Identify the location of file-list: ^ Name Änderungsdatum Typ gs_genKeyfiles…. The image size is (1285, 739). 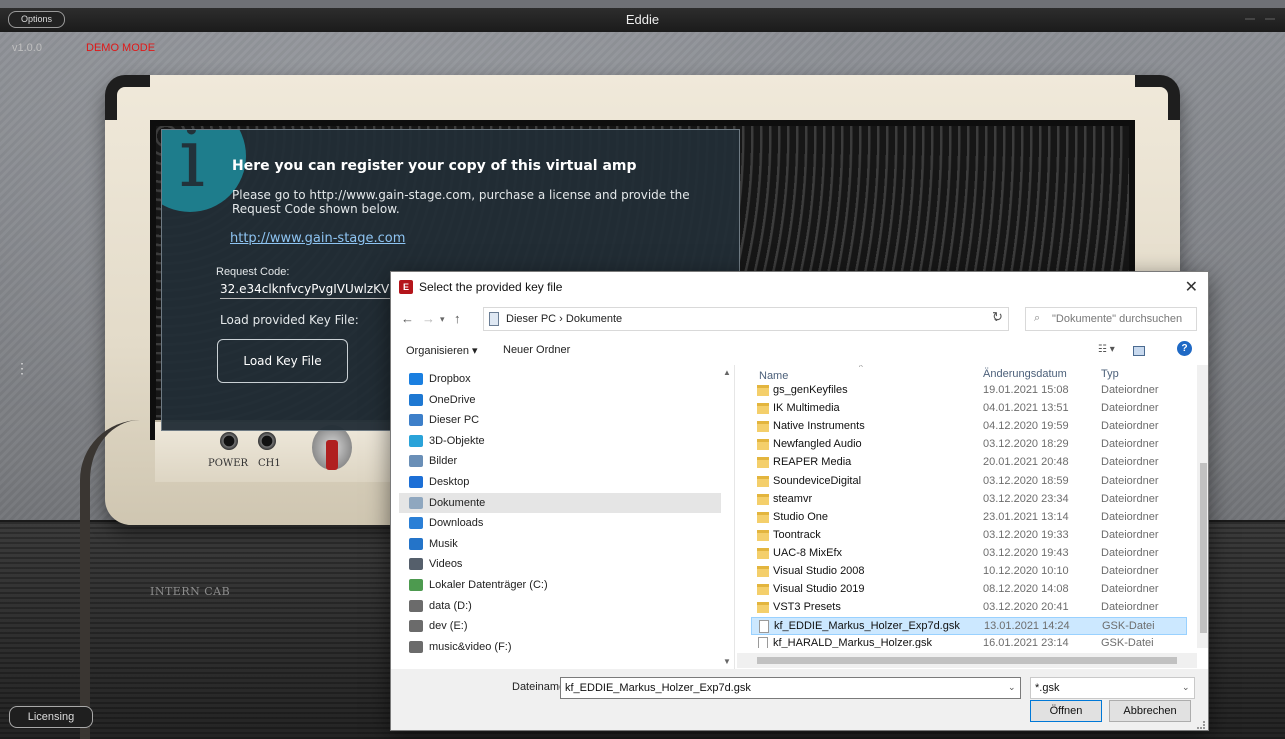
(967, 506).